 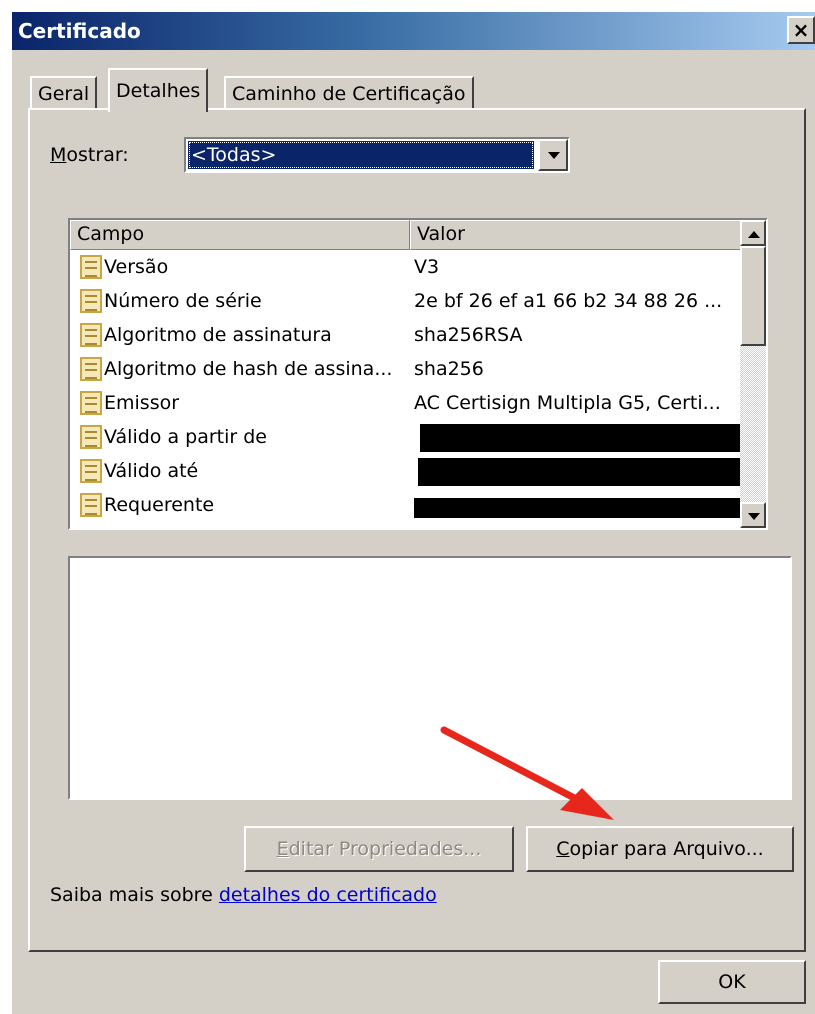 What do you see at coordinates (89, 155) in the screenshot?
I see `show-label: Mostrar:` at bounding box center [89, 155].